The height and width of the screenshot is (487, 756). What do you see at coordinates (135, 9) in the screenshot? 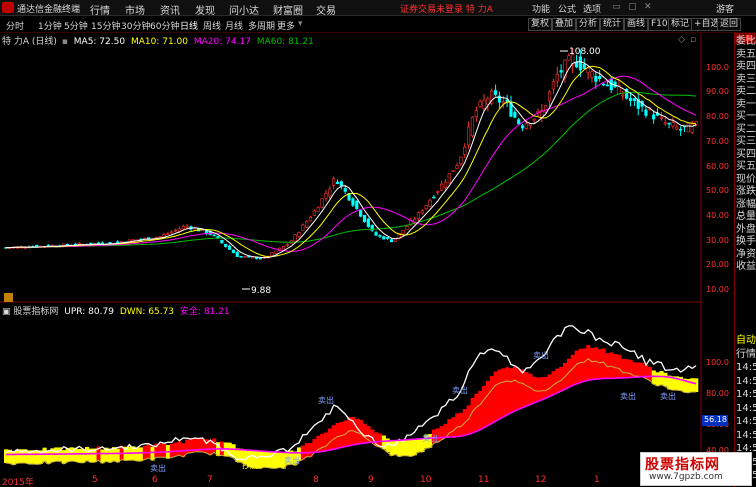
I see `menu-shichang: 市场` at bounding box center [135, 9].